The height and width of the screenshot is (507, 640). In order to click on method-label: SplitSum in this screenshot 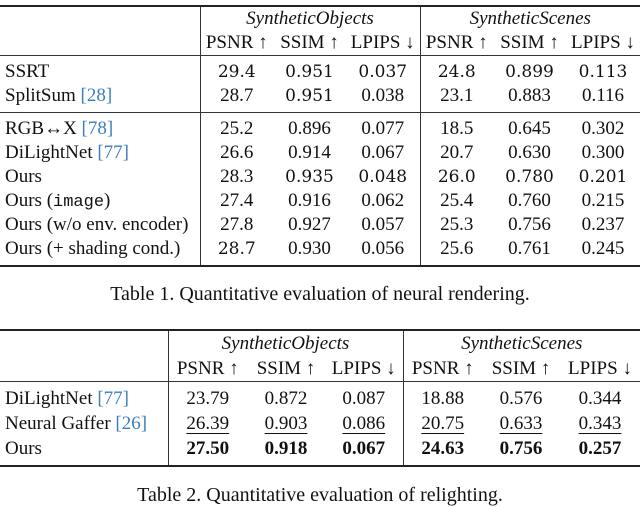, I will do `click(43, 95)`.